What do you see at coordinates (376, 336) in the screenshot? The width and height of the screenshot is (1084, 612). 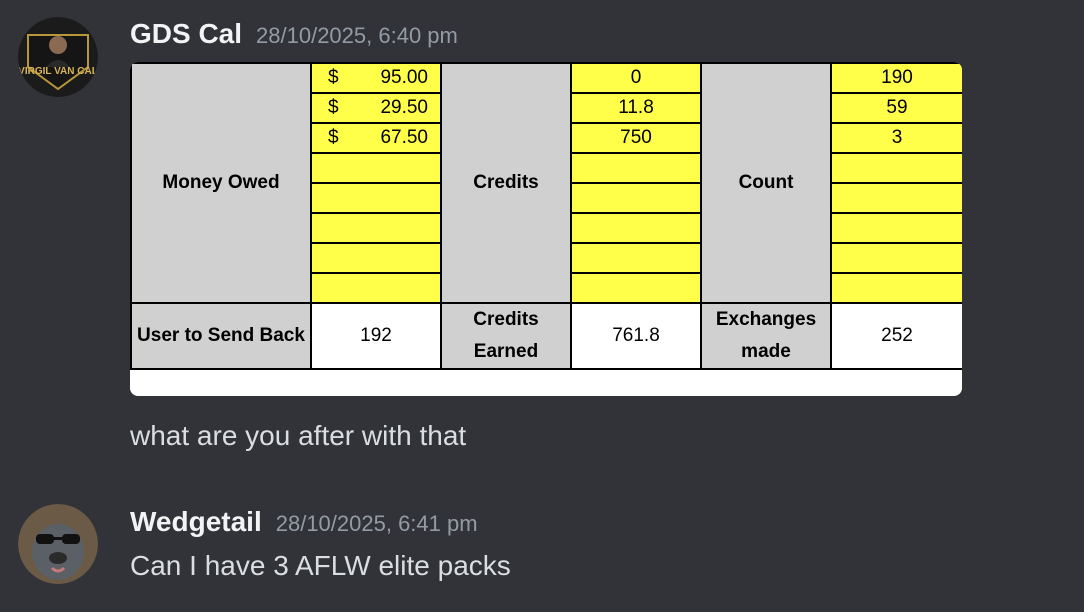 I see `user-to-send-back-value: 192` at bounding box center [376, 336].